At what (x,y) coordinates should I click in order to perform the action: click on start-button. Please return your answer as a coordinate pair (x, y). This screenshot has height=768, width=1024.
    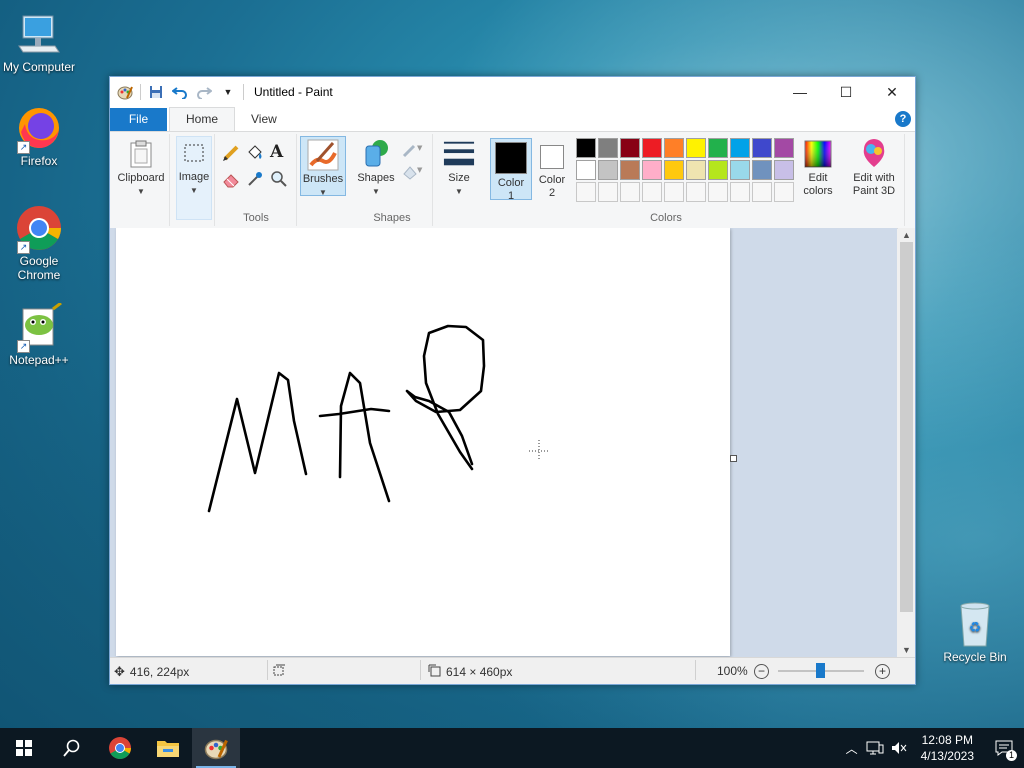
    Looking at the image, I should click on (24, 748).